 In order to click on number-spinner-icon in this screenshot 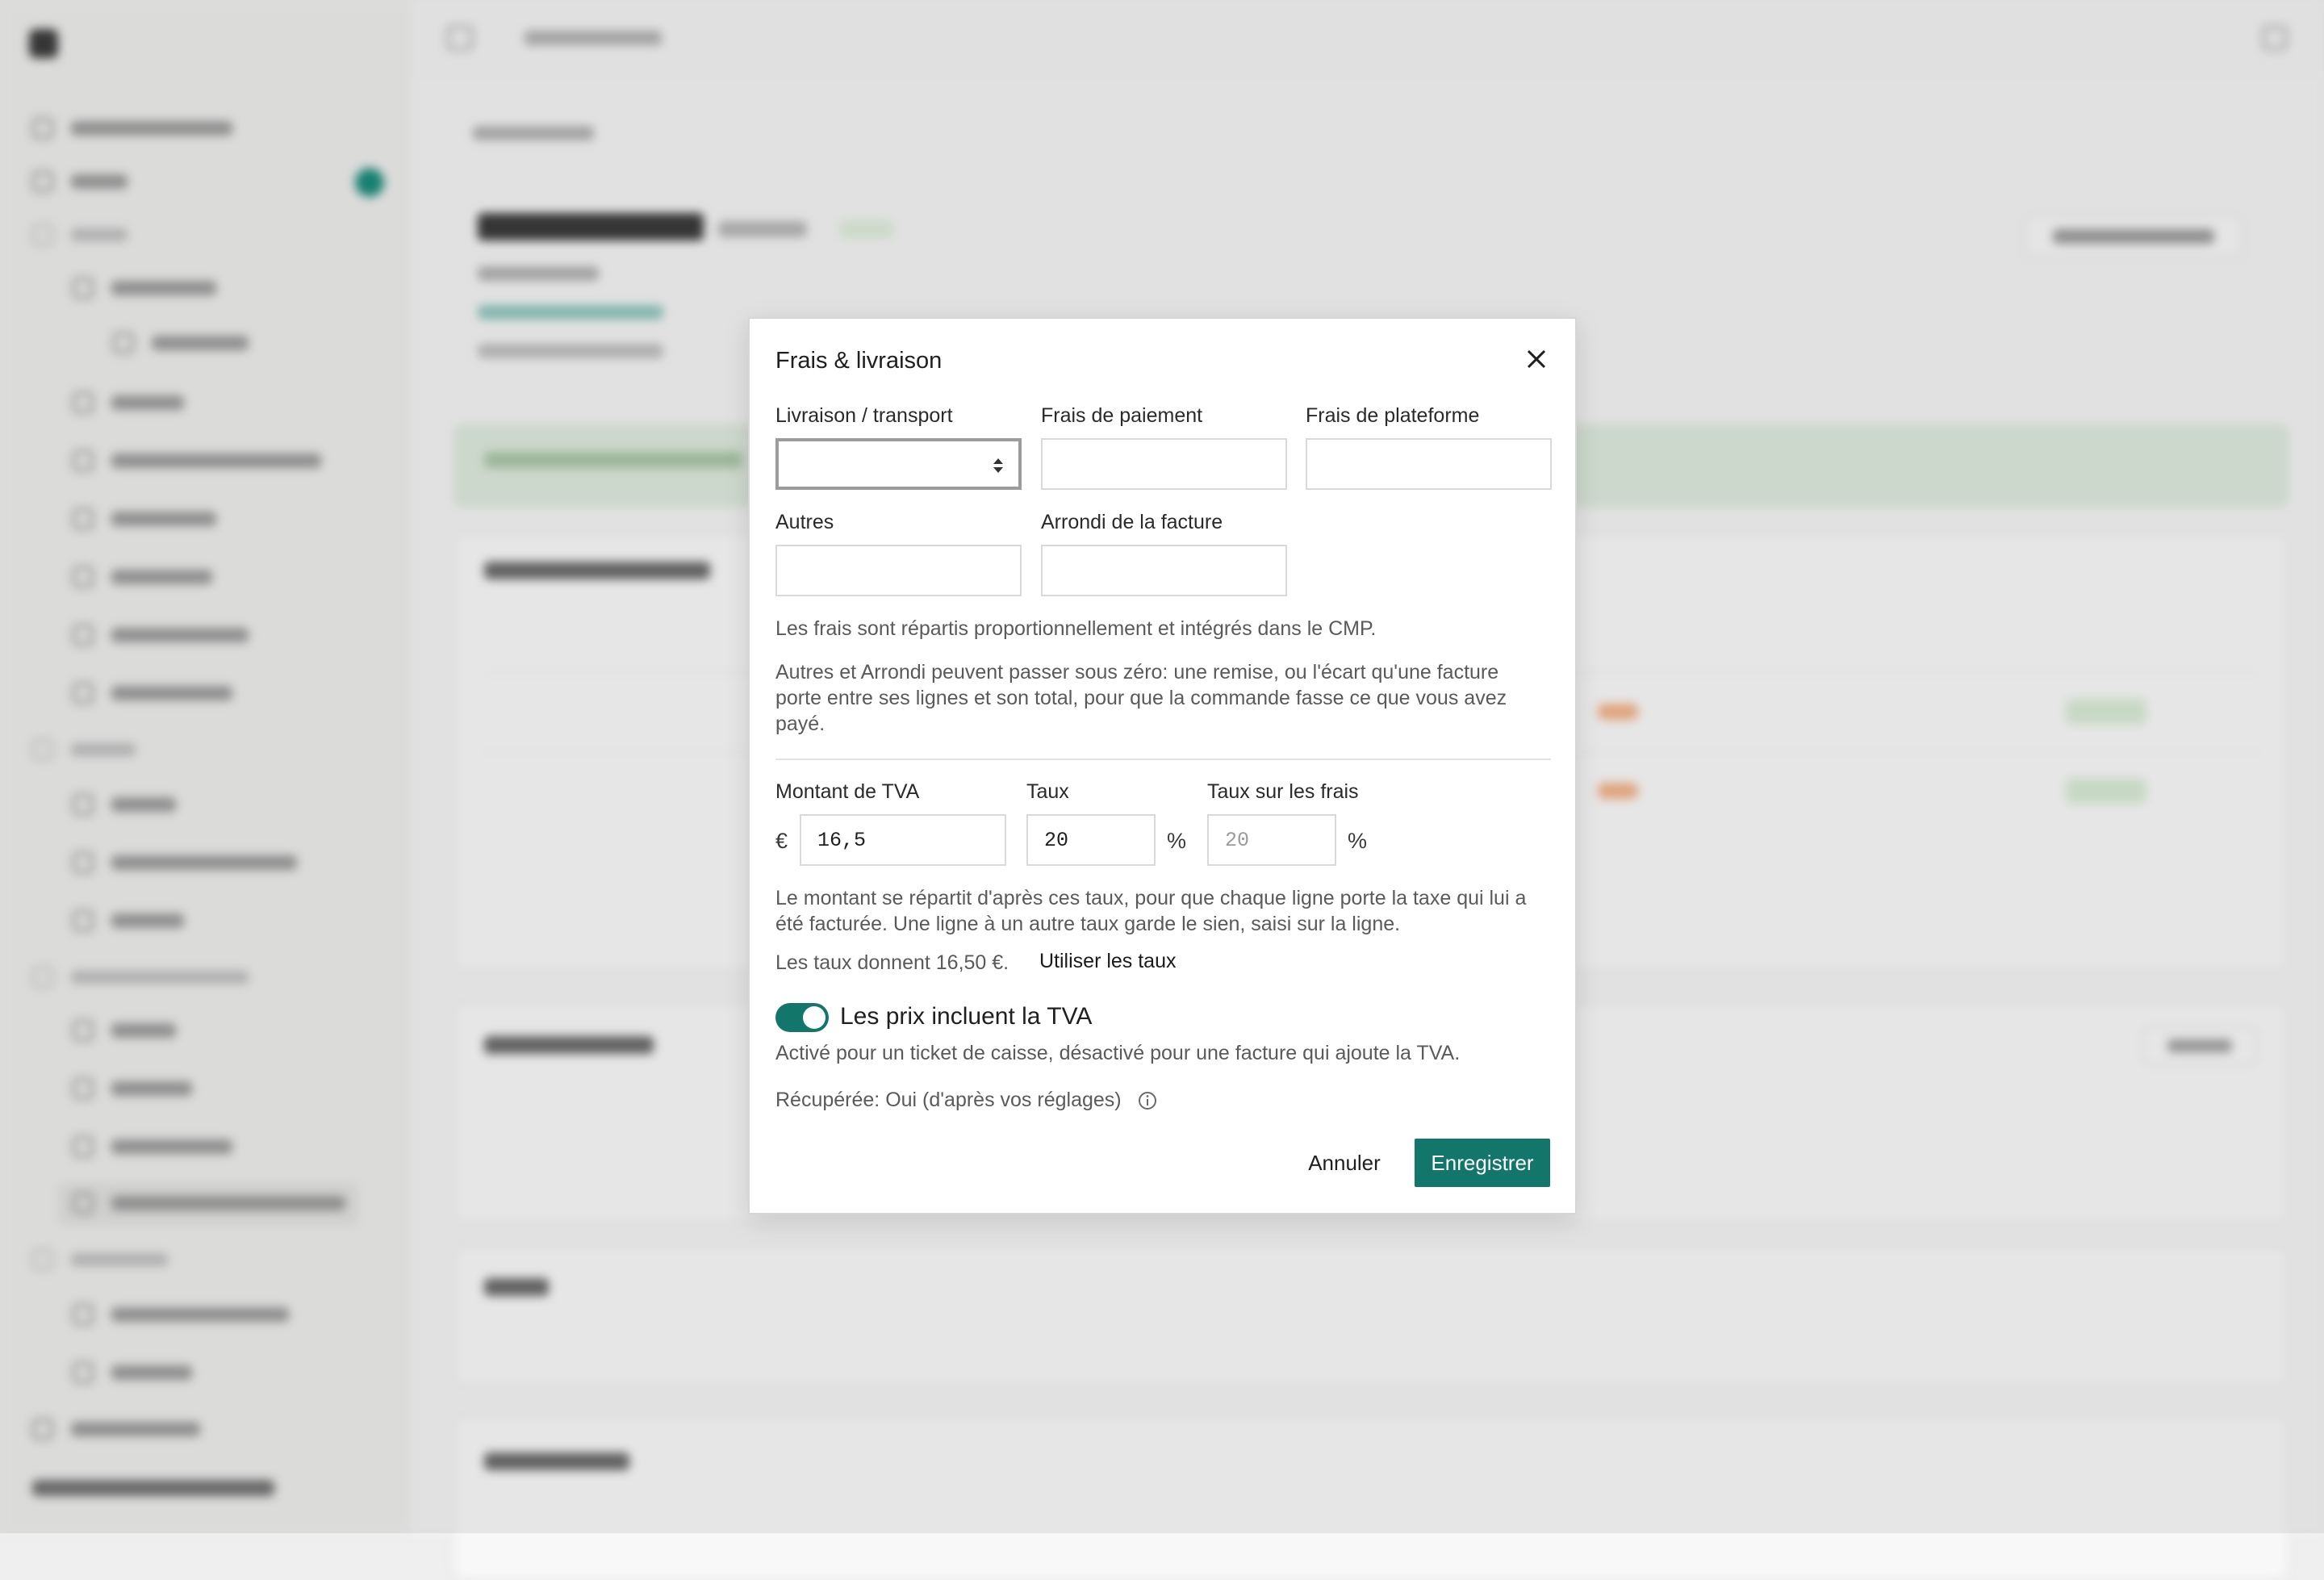, I will do `click(998, 465)`.